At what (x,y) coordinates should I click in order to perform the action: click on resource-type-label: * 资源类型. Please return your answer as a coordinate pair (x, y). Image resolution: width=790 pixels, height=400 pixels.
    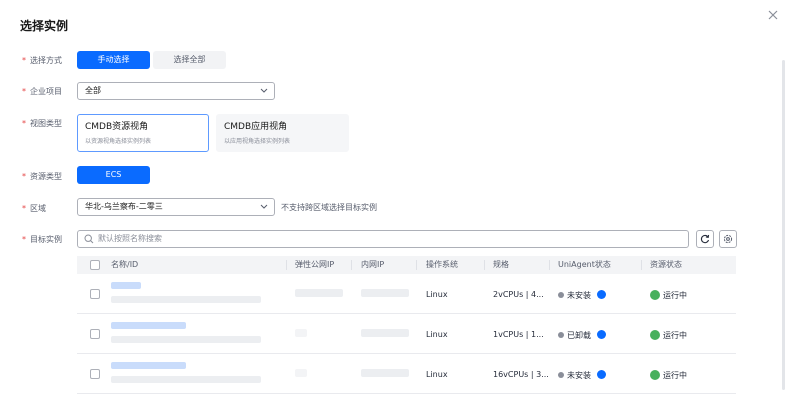
    Looking at the image, I should click on (42, 176).